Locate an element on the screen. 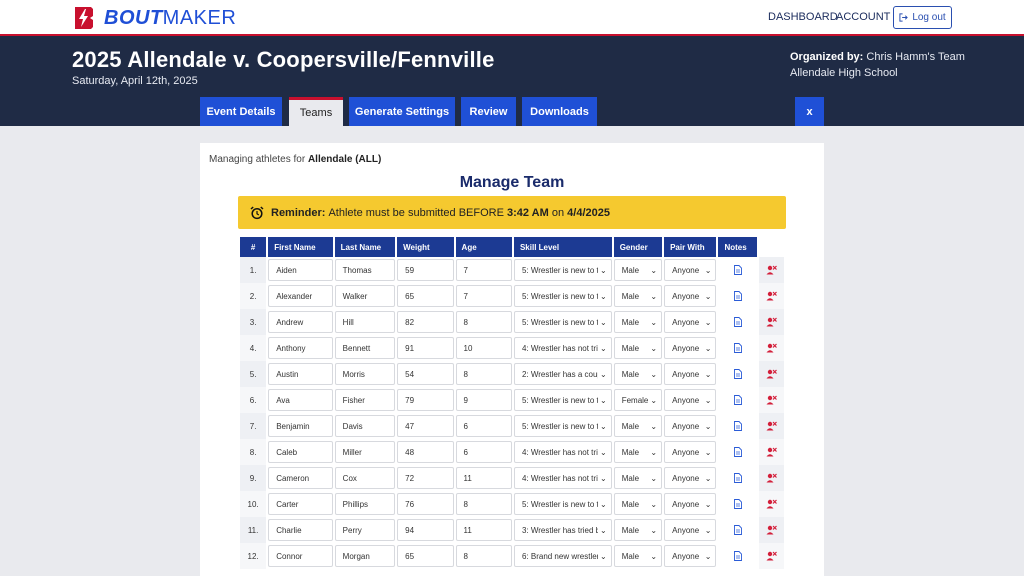 This screenshot has width=1024, height=576. first-name-input: Caleb is located at coordinates (300, 452).